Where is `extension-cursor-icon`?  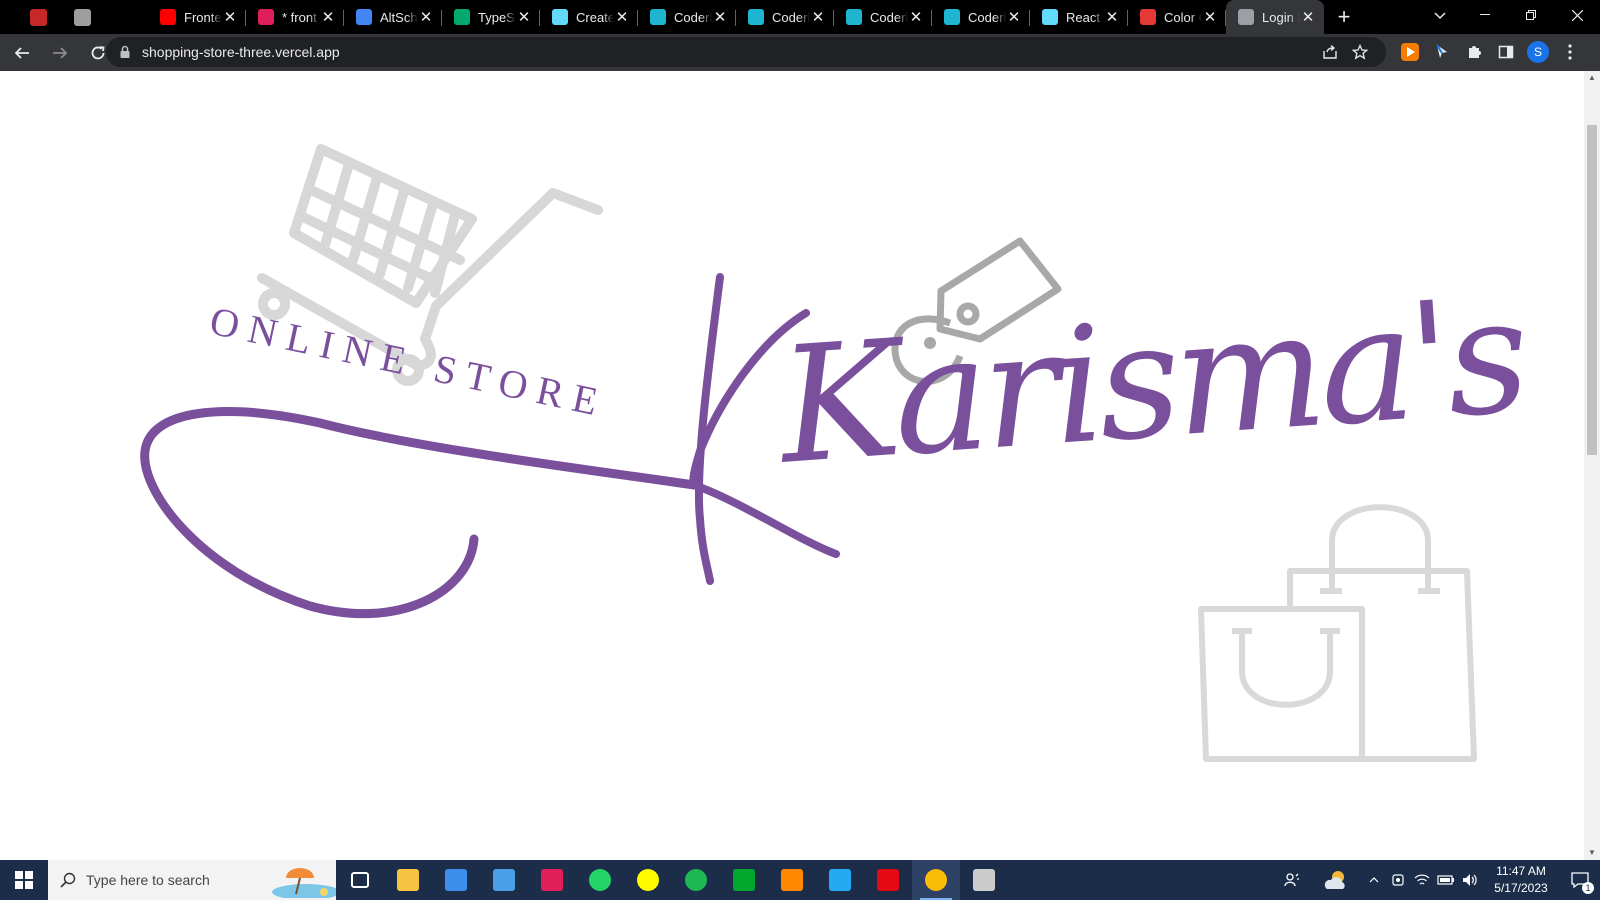 extension-cursor-icon is located at coordinates (1442, 52).